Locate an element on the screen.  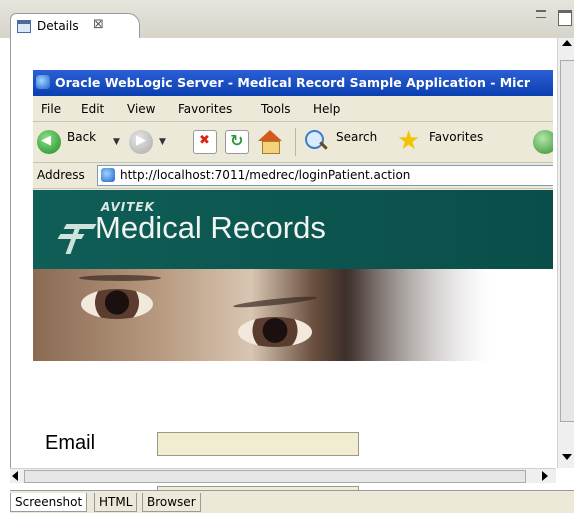
tab-screenshot: Screenshot is located at coordinates (49, 502).